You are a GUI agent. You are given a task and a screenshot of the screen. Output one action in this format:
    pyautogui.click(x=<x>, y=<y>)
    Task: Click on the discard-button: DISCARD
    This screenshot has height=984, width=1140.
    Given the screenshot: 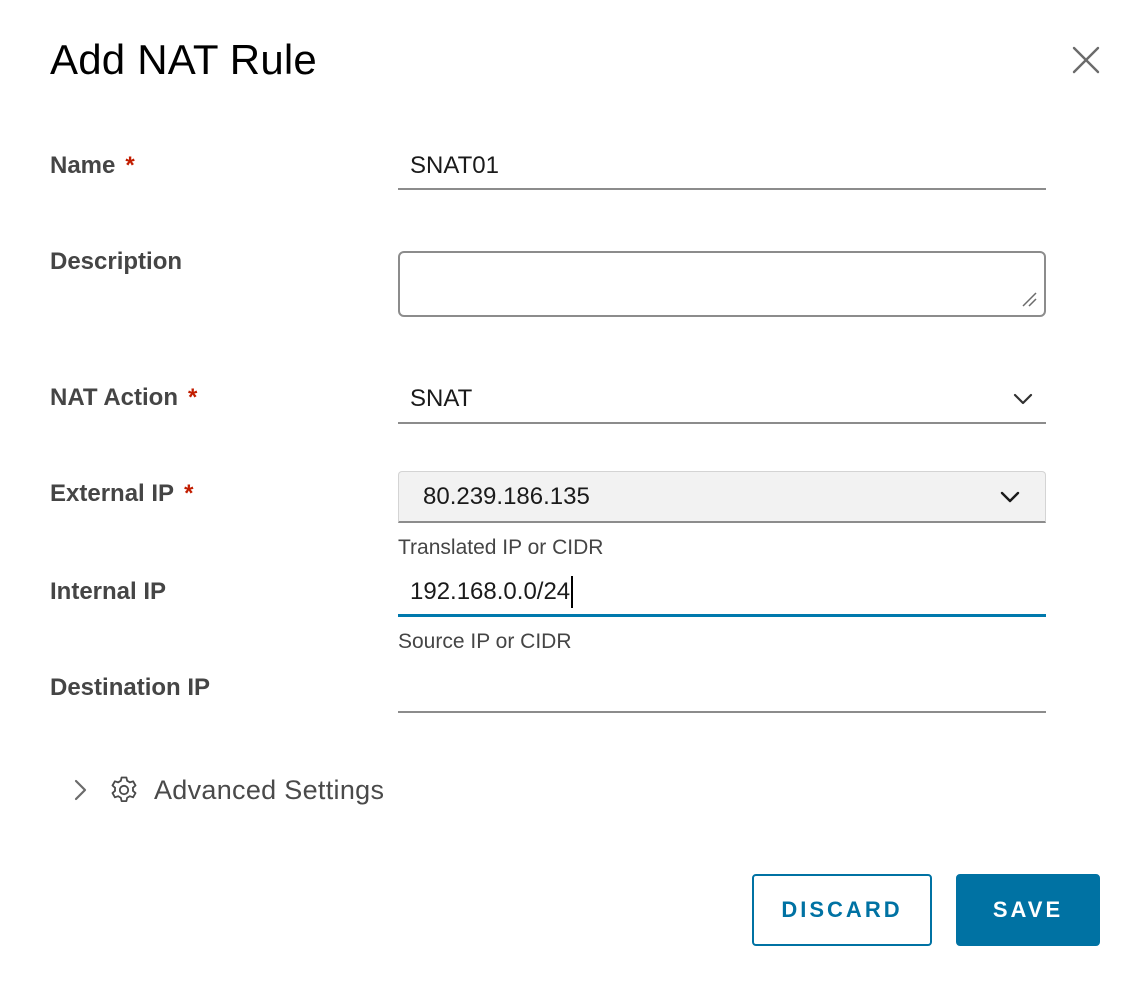 What is the action you would take?
    pyautogui.click(x=842, y=910)
    